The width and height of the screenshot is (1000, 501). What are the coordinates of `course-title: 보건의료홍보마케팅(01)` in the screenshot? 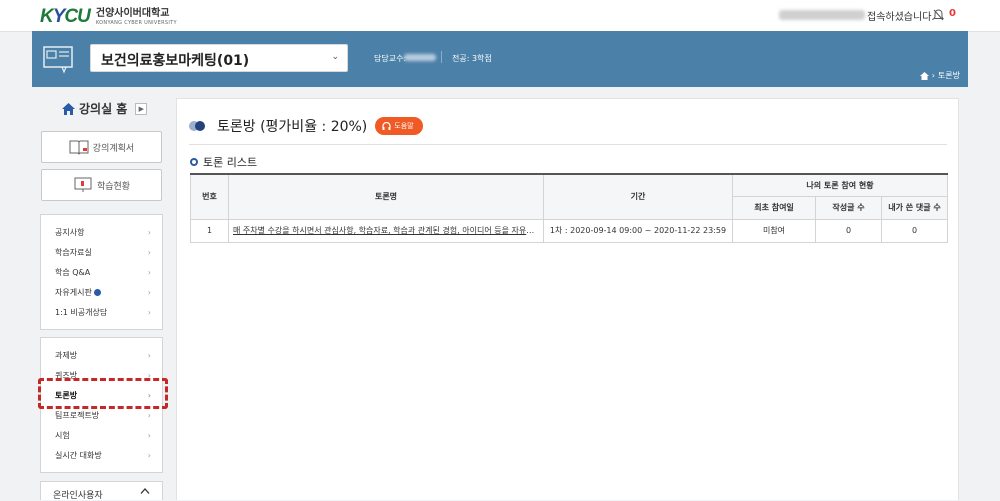 It's located at (175, 61).